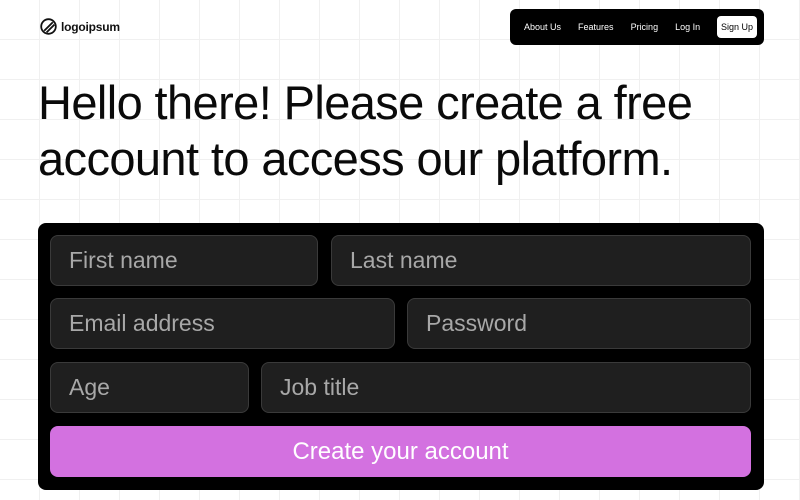 This screenshot has height=500, width=800. Describe the element at coordinates (184, 260) in the screenshot. I see `first-name-input` at that location.